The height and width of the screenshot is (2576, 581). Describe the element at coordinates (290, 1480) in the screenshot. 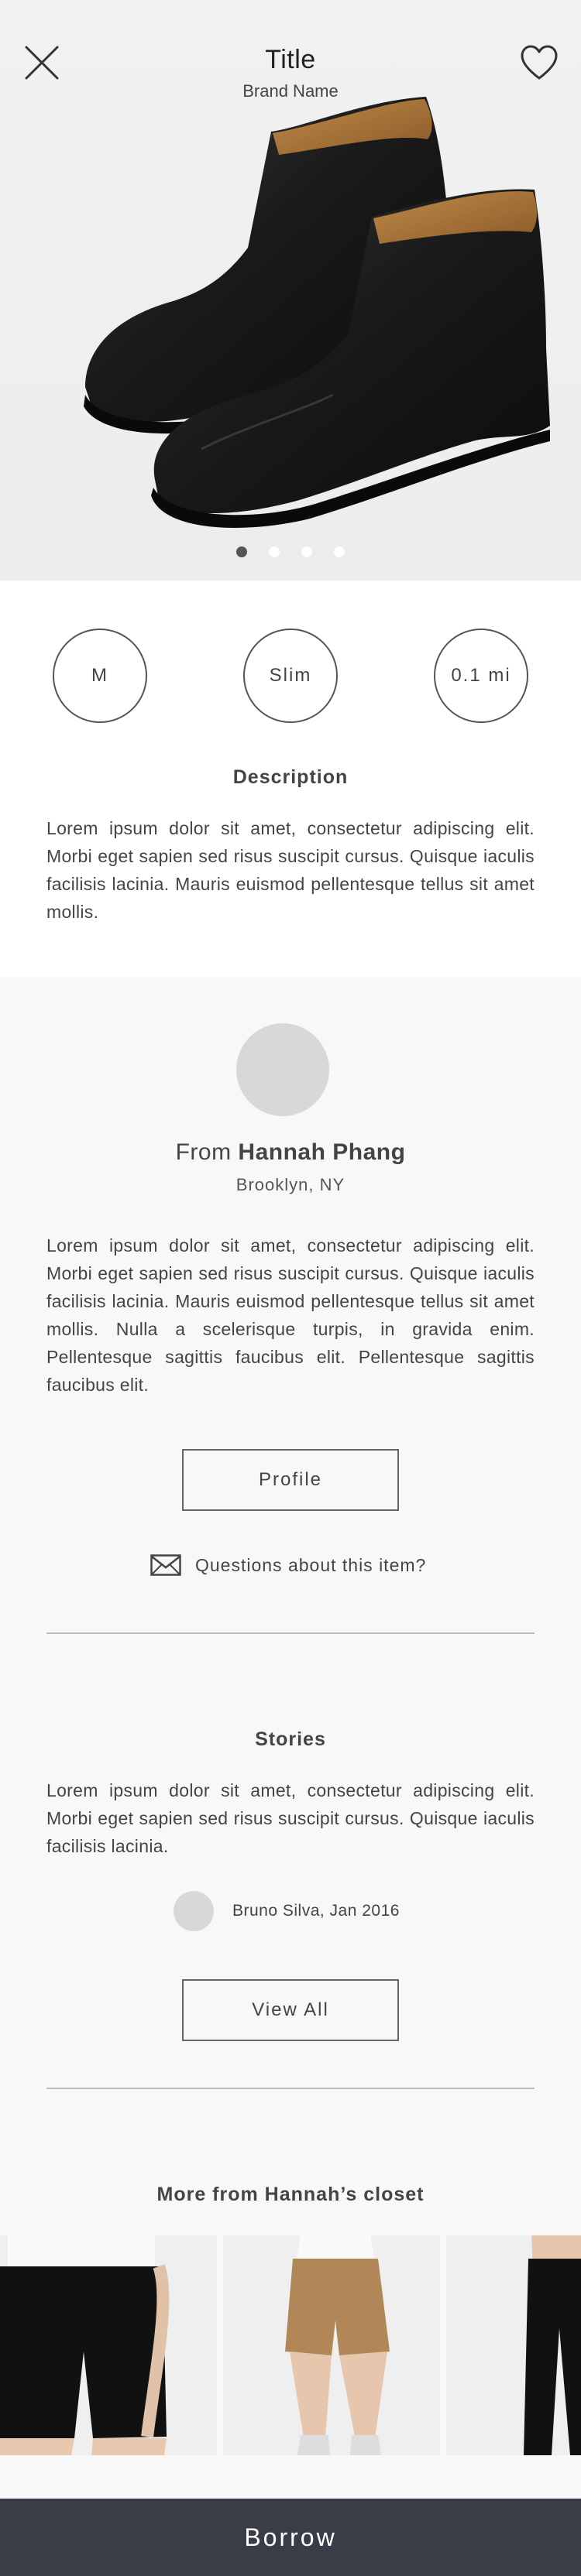

I see `profile-button: Profile` at that location.